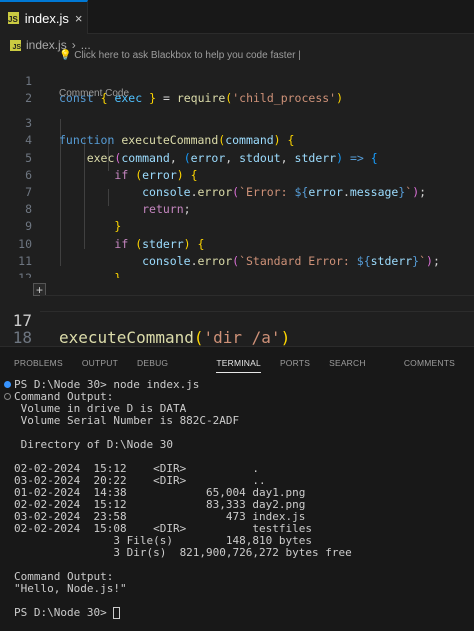 Image resolution: width=474 pixels, height=631 pixels. Describe the element at coordinates (357, 373) in the screenshot. I see `tab-search-error: SEARCH ERROR` at that location.